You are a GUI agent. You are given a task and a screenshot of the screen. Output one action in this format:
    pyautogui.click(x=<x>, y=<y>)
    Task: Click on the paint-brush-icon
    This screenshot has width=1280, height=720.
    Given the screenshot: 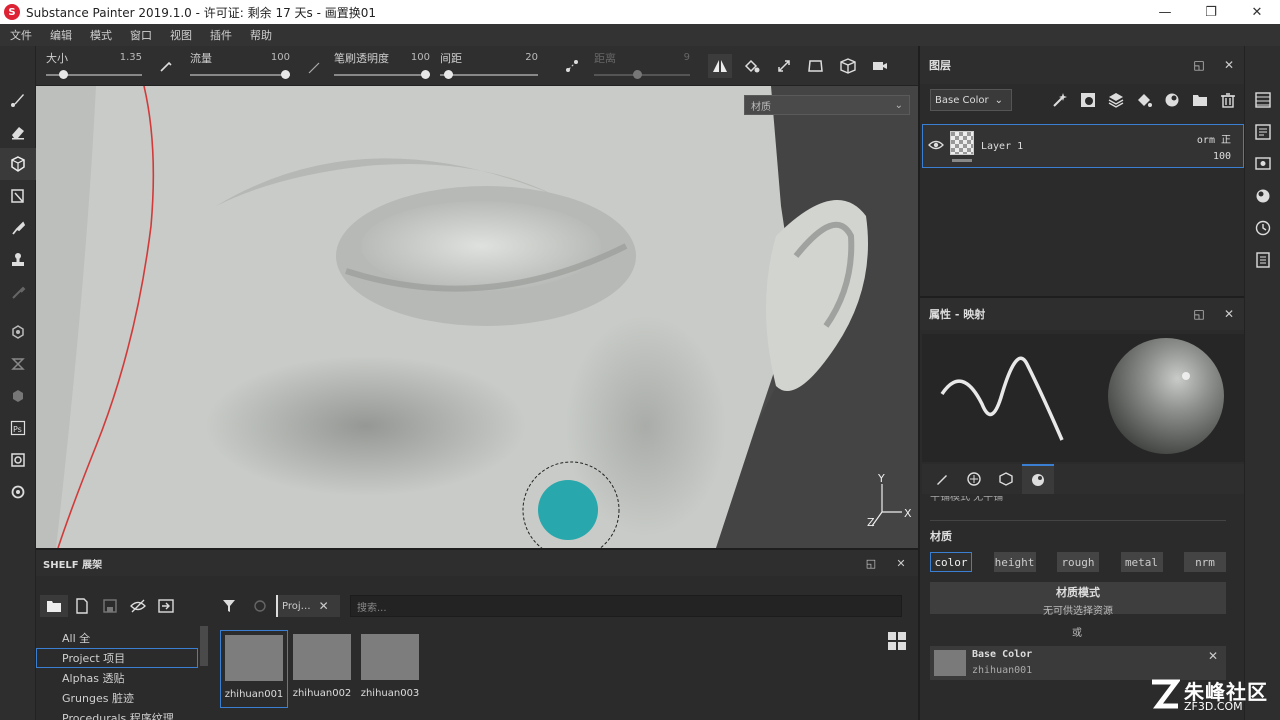 What is the action you would take?
    pyautogui.click(x=18, y=100)
    